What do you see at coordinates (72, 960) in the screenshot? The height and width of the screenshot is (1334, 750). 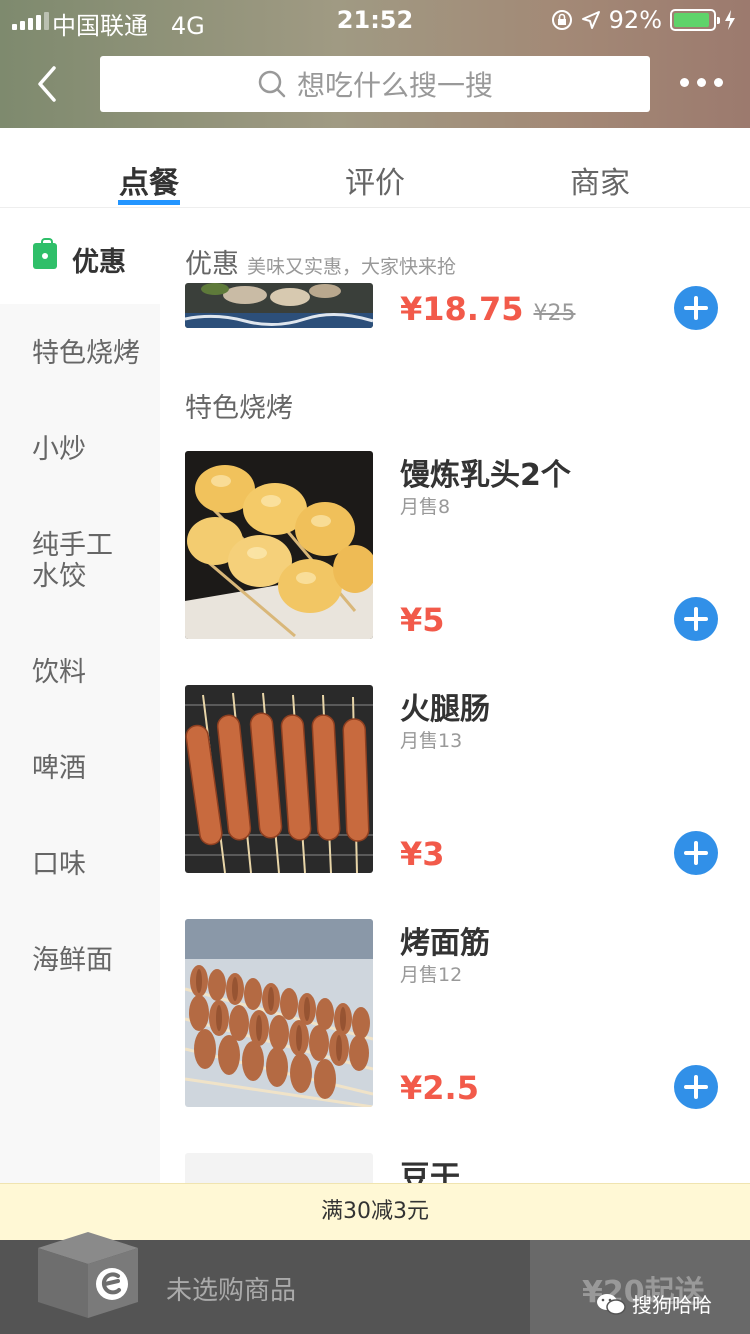 I see `sidebar-item-seafood-noodles: 海鲜面` at bounding box center [72, 960].